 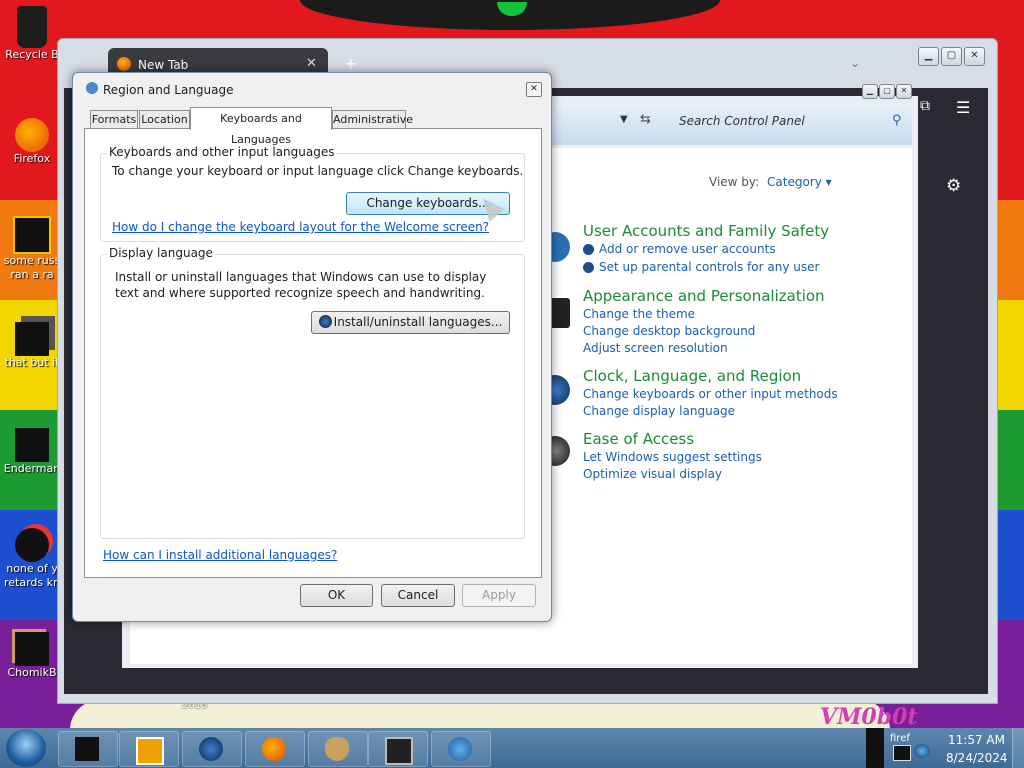 I want to click on category-appearance: Appearance and Personalization, so click(x=704, y=296).